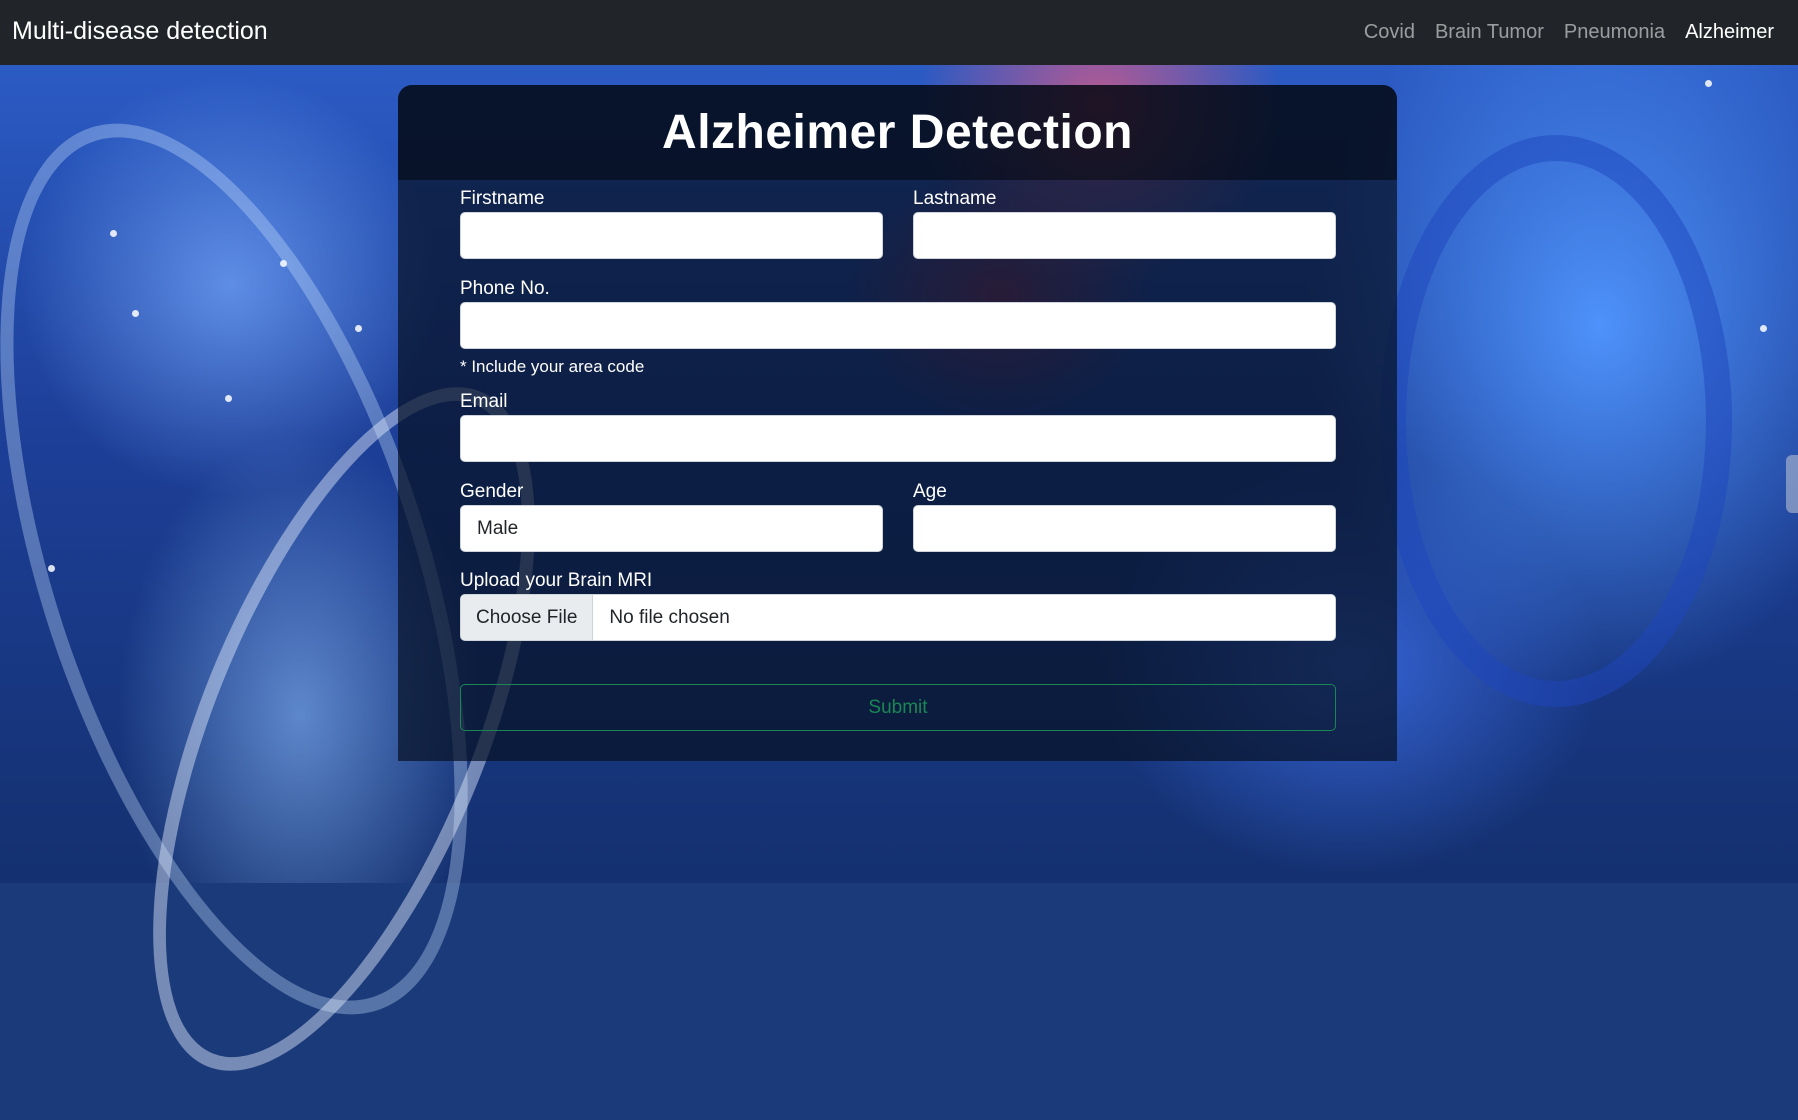 This screenshot has height=1120, width=1798. Describe the element at coordinates (1124, 235) in the screenshot. I see `lastname-input` at that location.